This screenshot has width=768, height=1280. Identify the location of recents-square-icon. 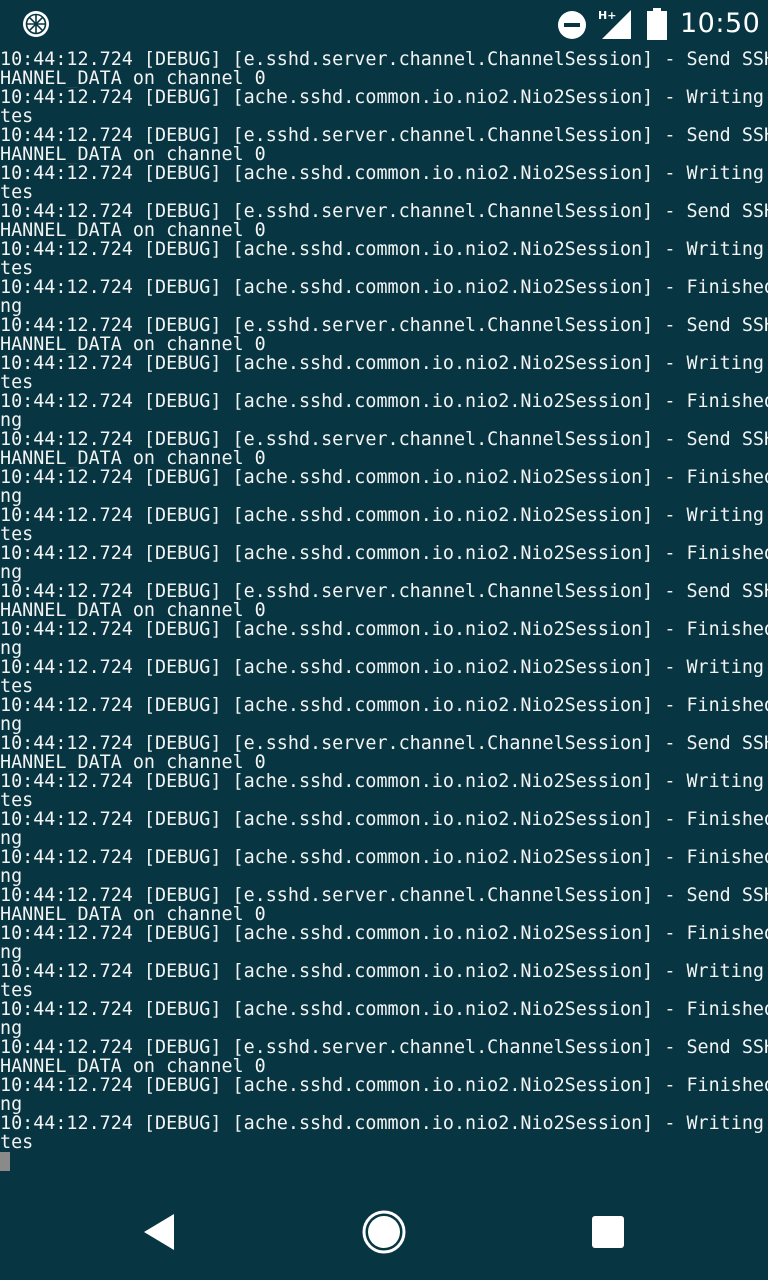
(608, 1232).